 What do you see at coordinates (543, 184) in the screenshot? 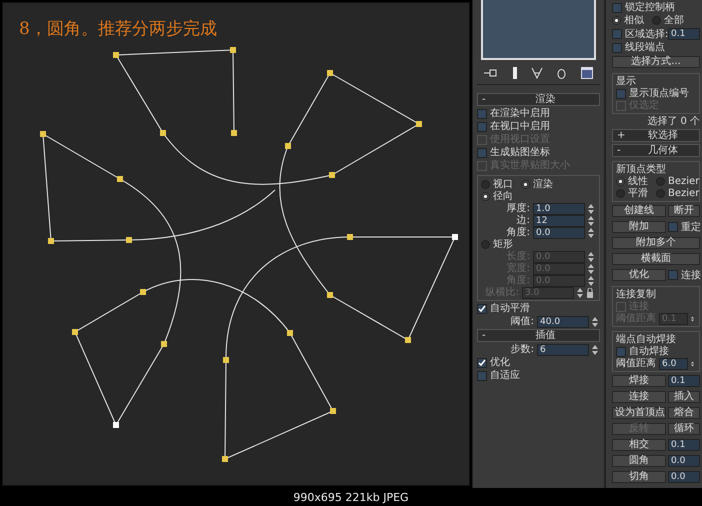
I see `radio-label: 渲染` at bounding box center [543, 184].